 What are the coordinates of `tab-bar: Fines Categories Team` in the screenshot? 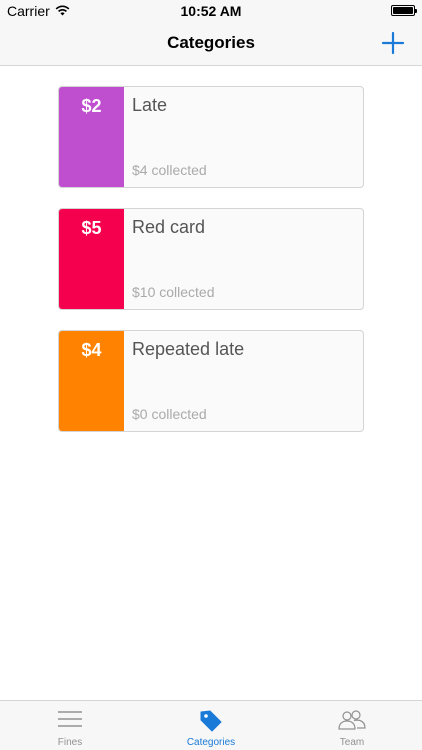 It's located at (211, 725).